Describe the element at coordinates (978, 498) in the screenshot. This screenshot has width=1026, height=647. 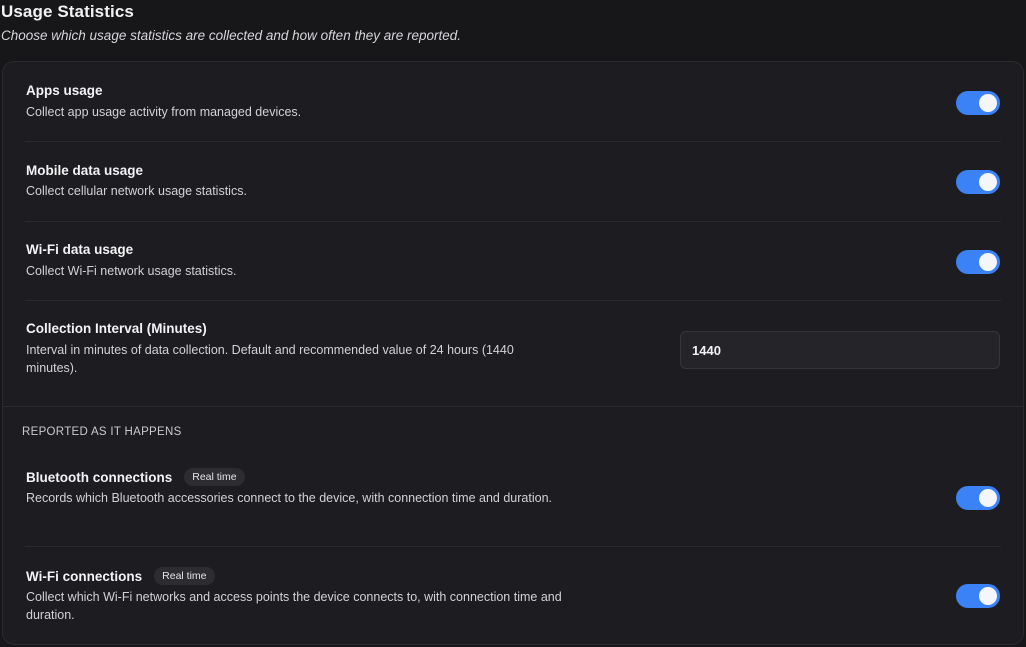
I see `bluetooth-connections-toggle` at that location.